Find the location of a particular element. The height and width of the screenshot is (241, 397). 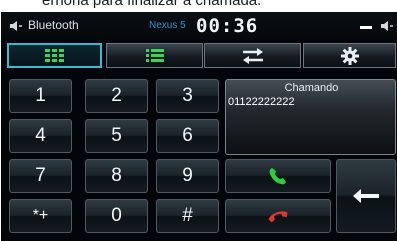

tab-keypad is located at coordinates (54, 55).